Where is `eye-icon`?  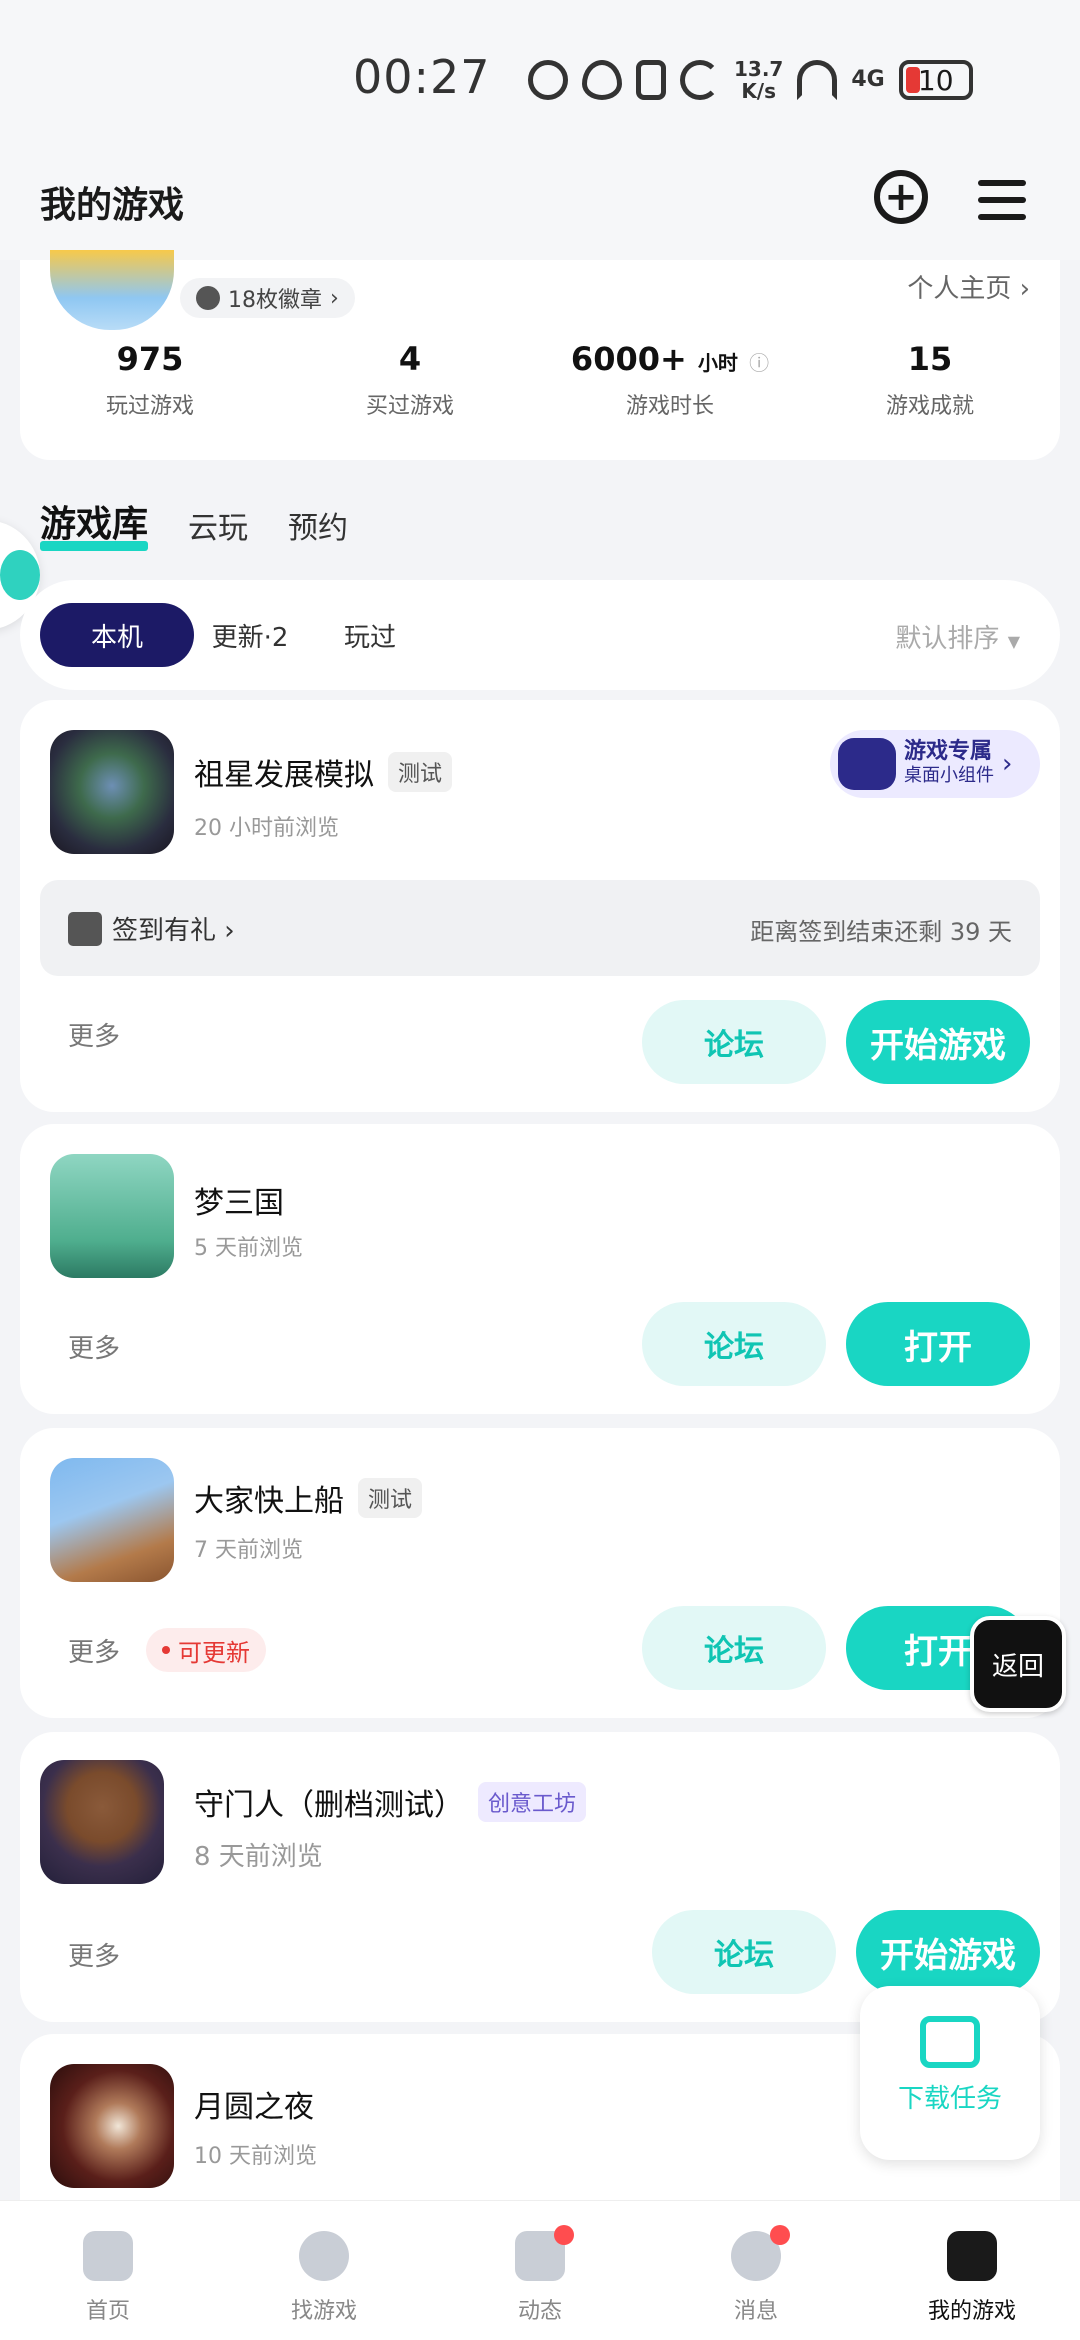
eye-icon is located at coordinates (602, 80).